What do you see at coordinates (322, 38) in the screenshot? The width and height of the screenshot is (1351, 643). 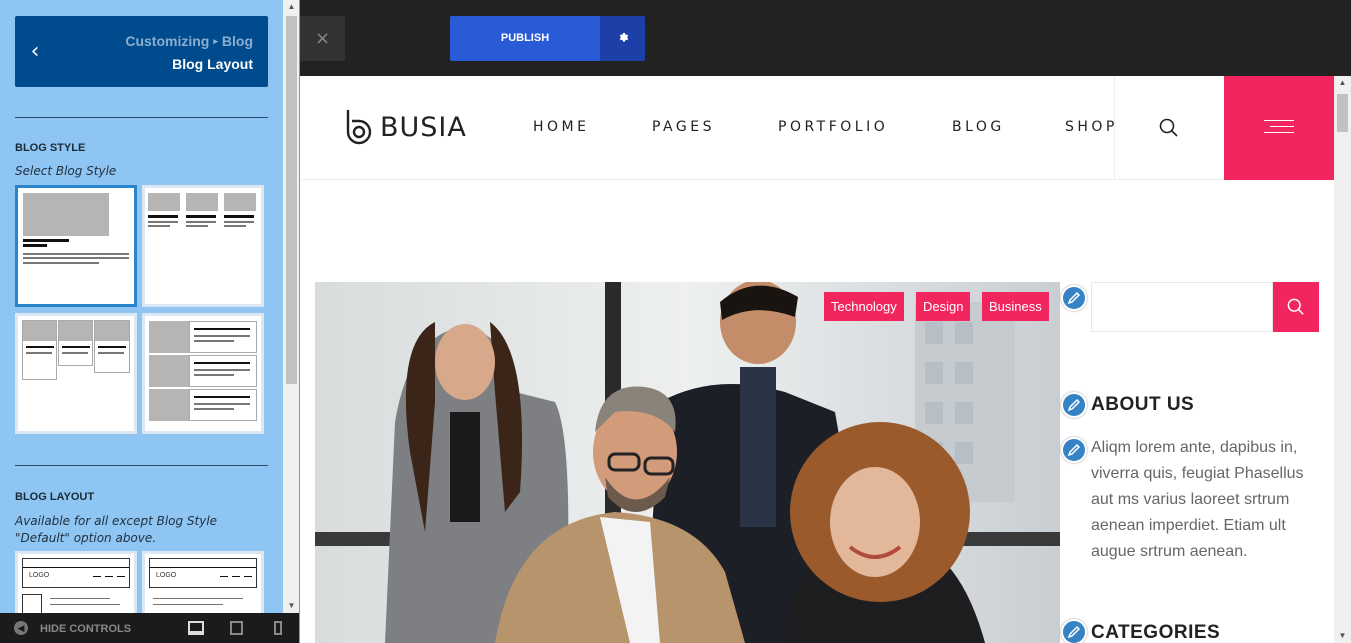 I see `close-button: ×` at bounding box center [322, 38].